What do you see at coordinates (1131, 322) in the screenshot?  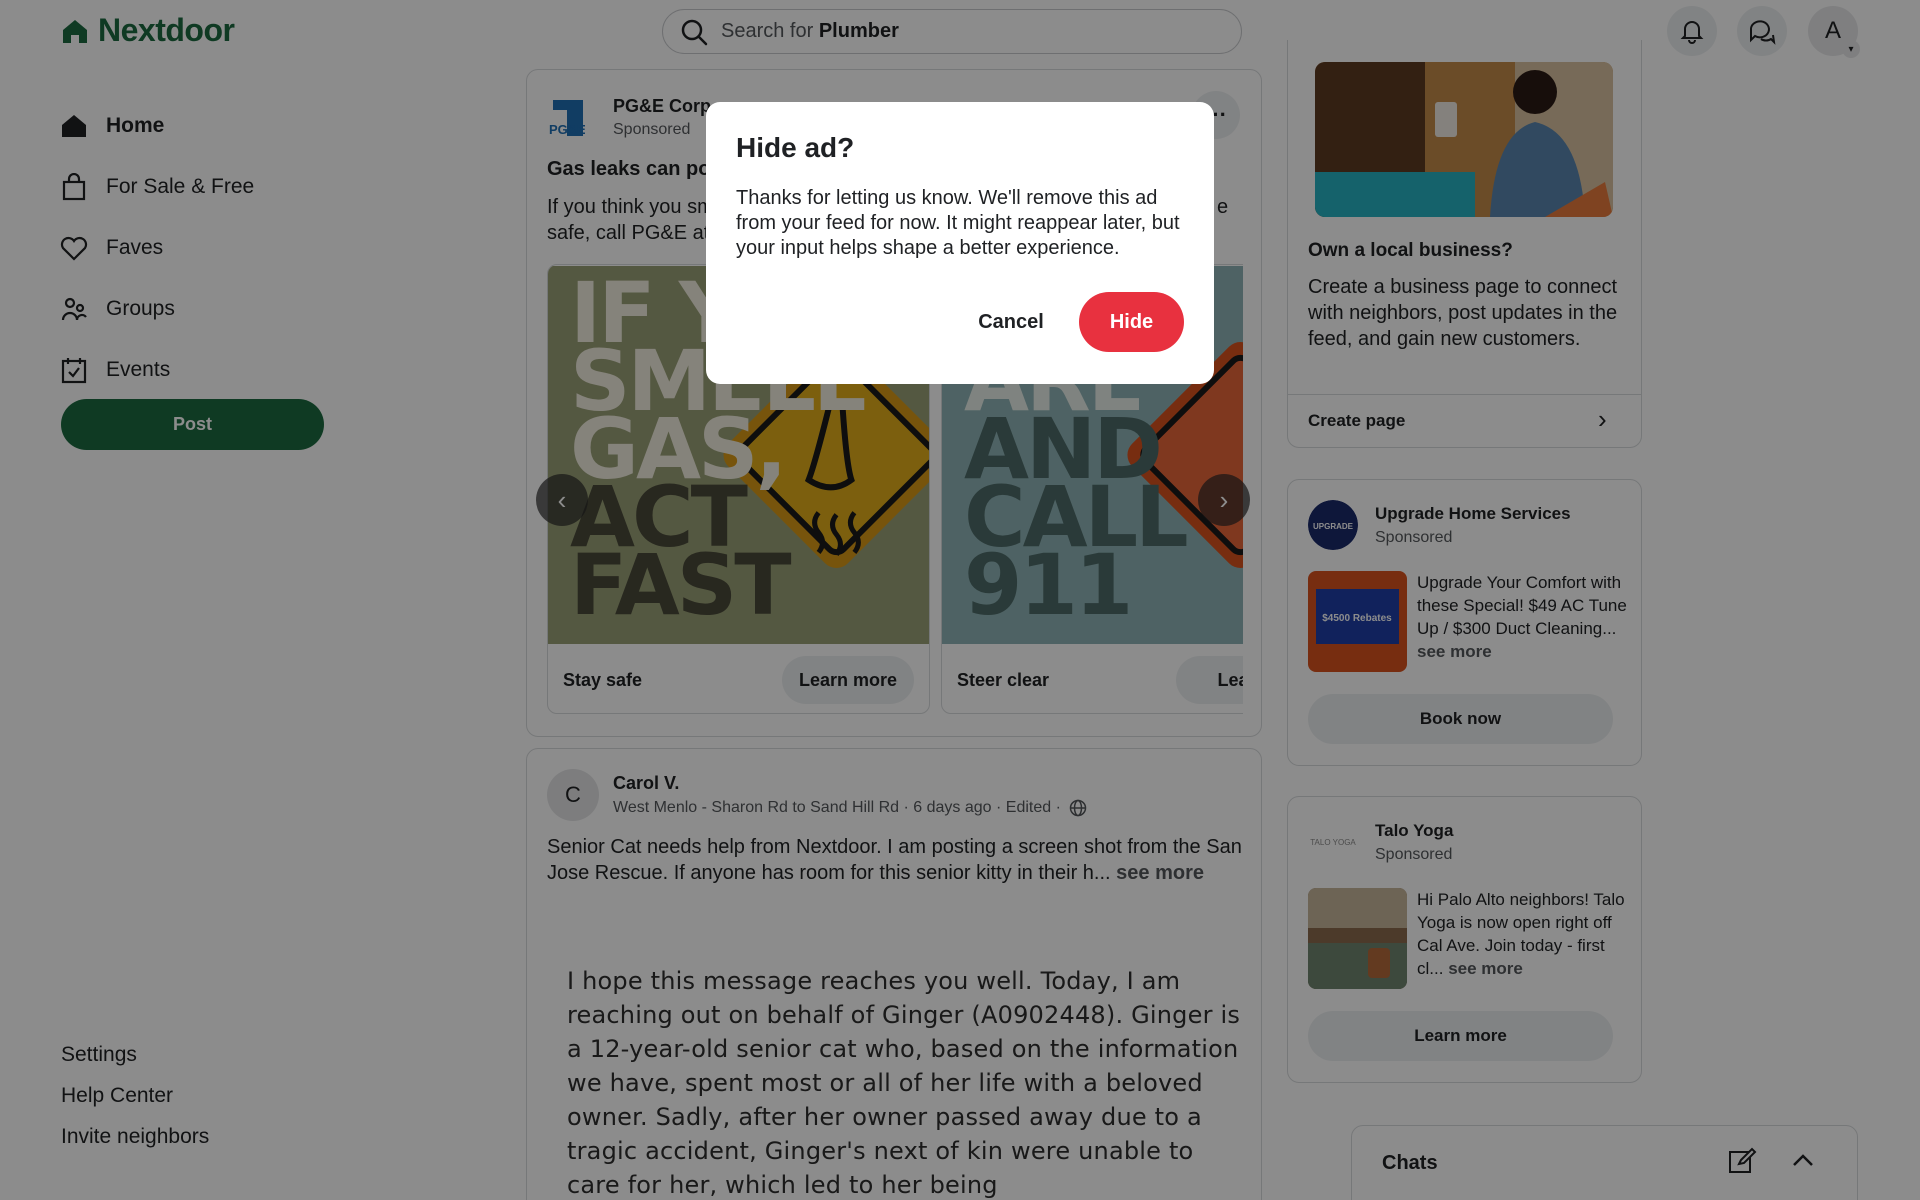 I see `hide-button: Hide` at bounding box center [1131, 322].